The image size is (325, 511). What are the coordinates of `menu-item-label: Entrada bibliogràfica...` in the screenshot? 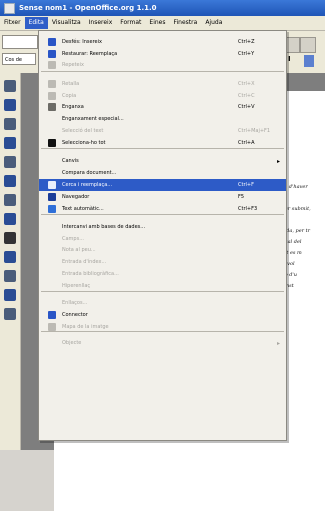 It's located at (90, 274).